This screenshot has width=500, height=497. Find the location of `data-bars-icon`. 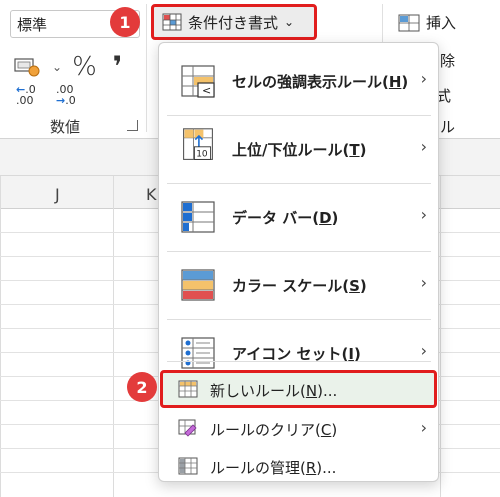

data-bars-icon is located at coordinates (198, 217).